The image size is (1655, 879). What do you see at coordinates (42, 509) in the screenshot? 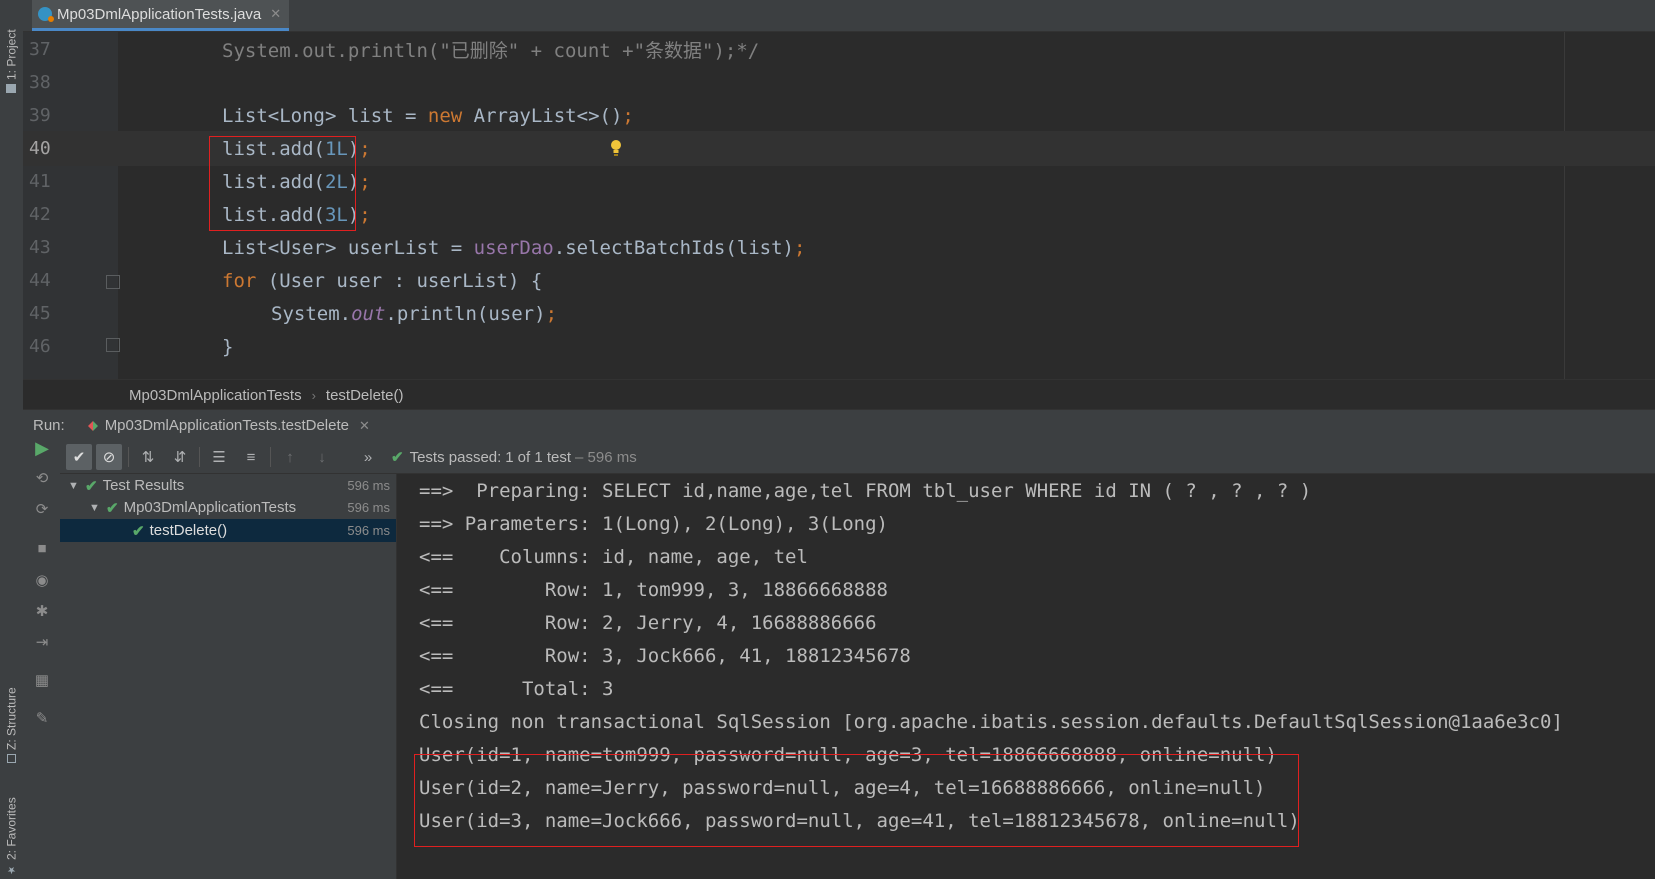
I see `toggle-auto-test-icon: ⟳` at bounding box center [42, 509].